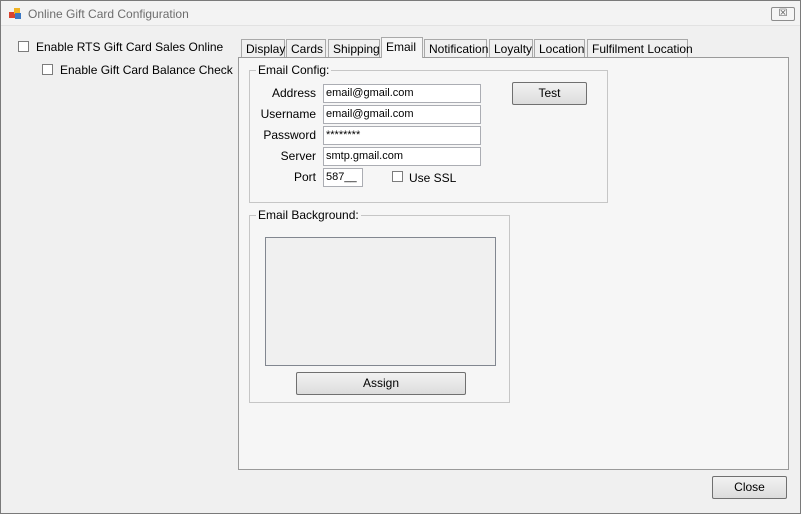  I want to click on password-label: Password, so click(289, 135).